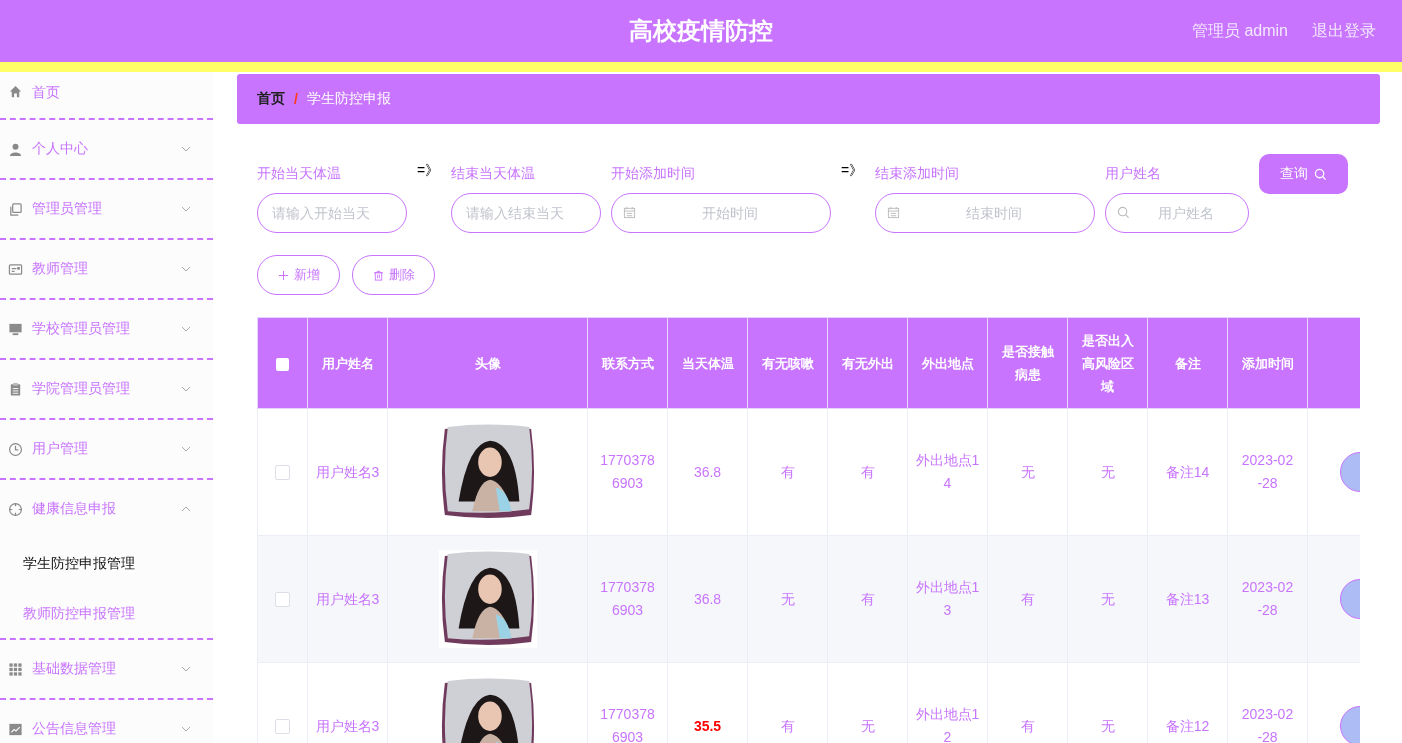 Image resolution: width=1402 pixels, height=743 pixels. What do you see at coordinates (1320, 174) in the screenshot?
I see `search-icon` at bounding box center [1320, 174].